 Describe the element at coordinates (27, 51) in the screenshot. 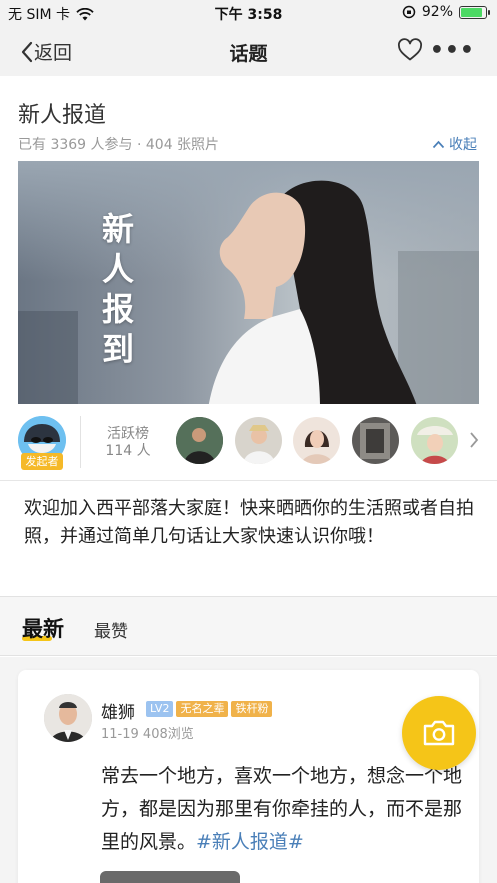

I see `chevron-left-icon` at that location.